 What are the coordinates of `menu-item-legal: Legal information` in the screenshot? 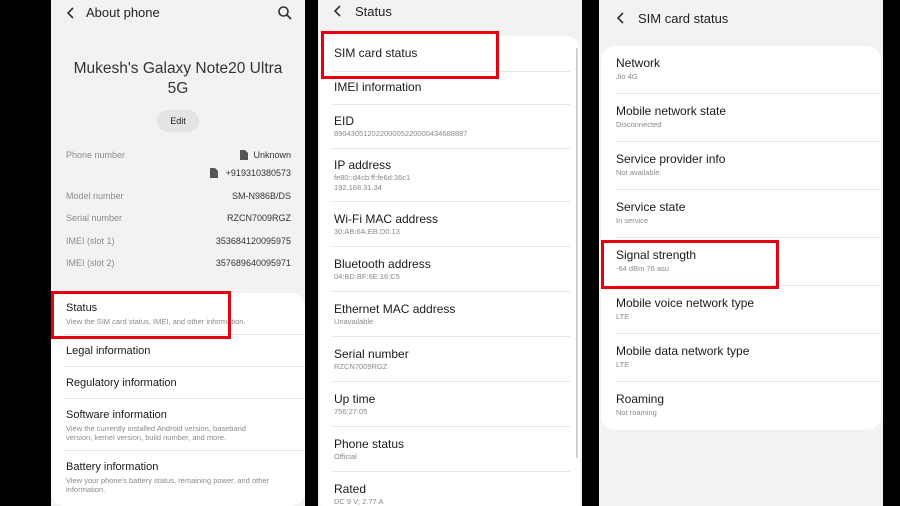 It's located at (108, 351).